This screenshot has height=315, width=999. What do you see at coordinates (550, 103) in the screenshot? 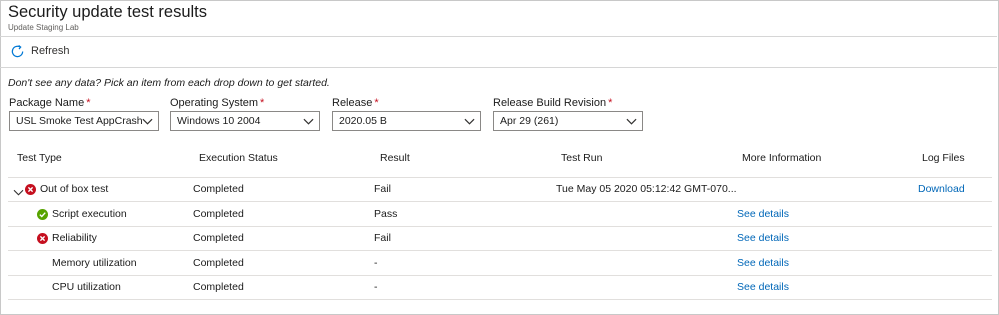
I see `filter-label: Release Build Revision` at bounding box center [550, 103].